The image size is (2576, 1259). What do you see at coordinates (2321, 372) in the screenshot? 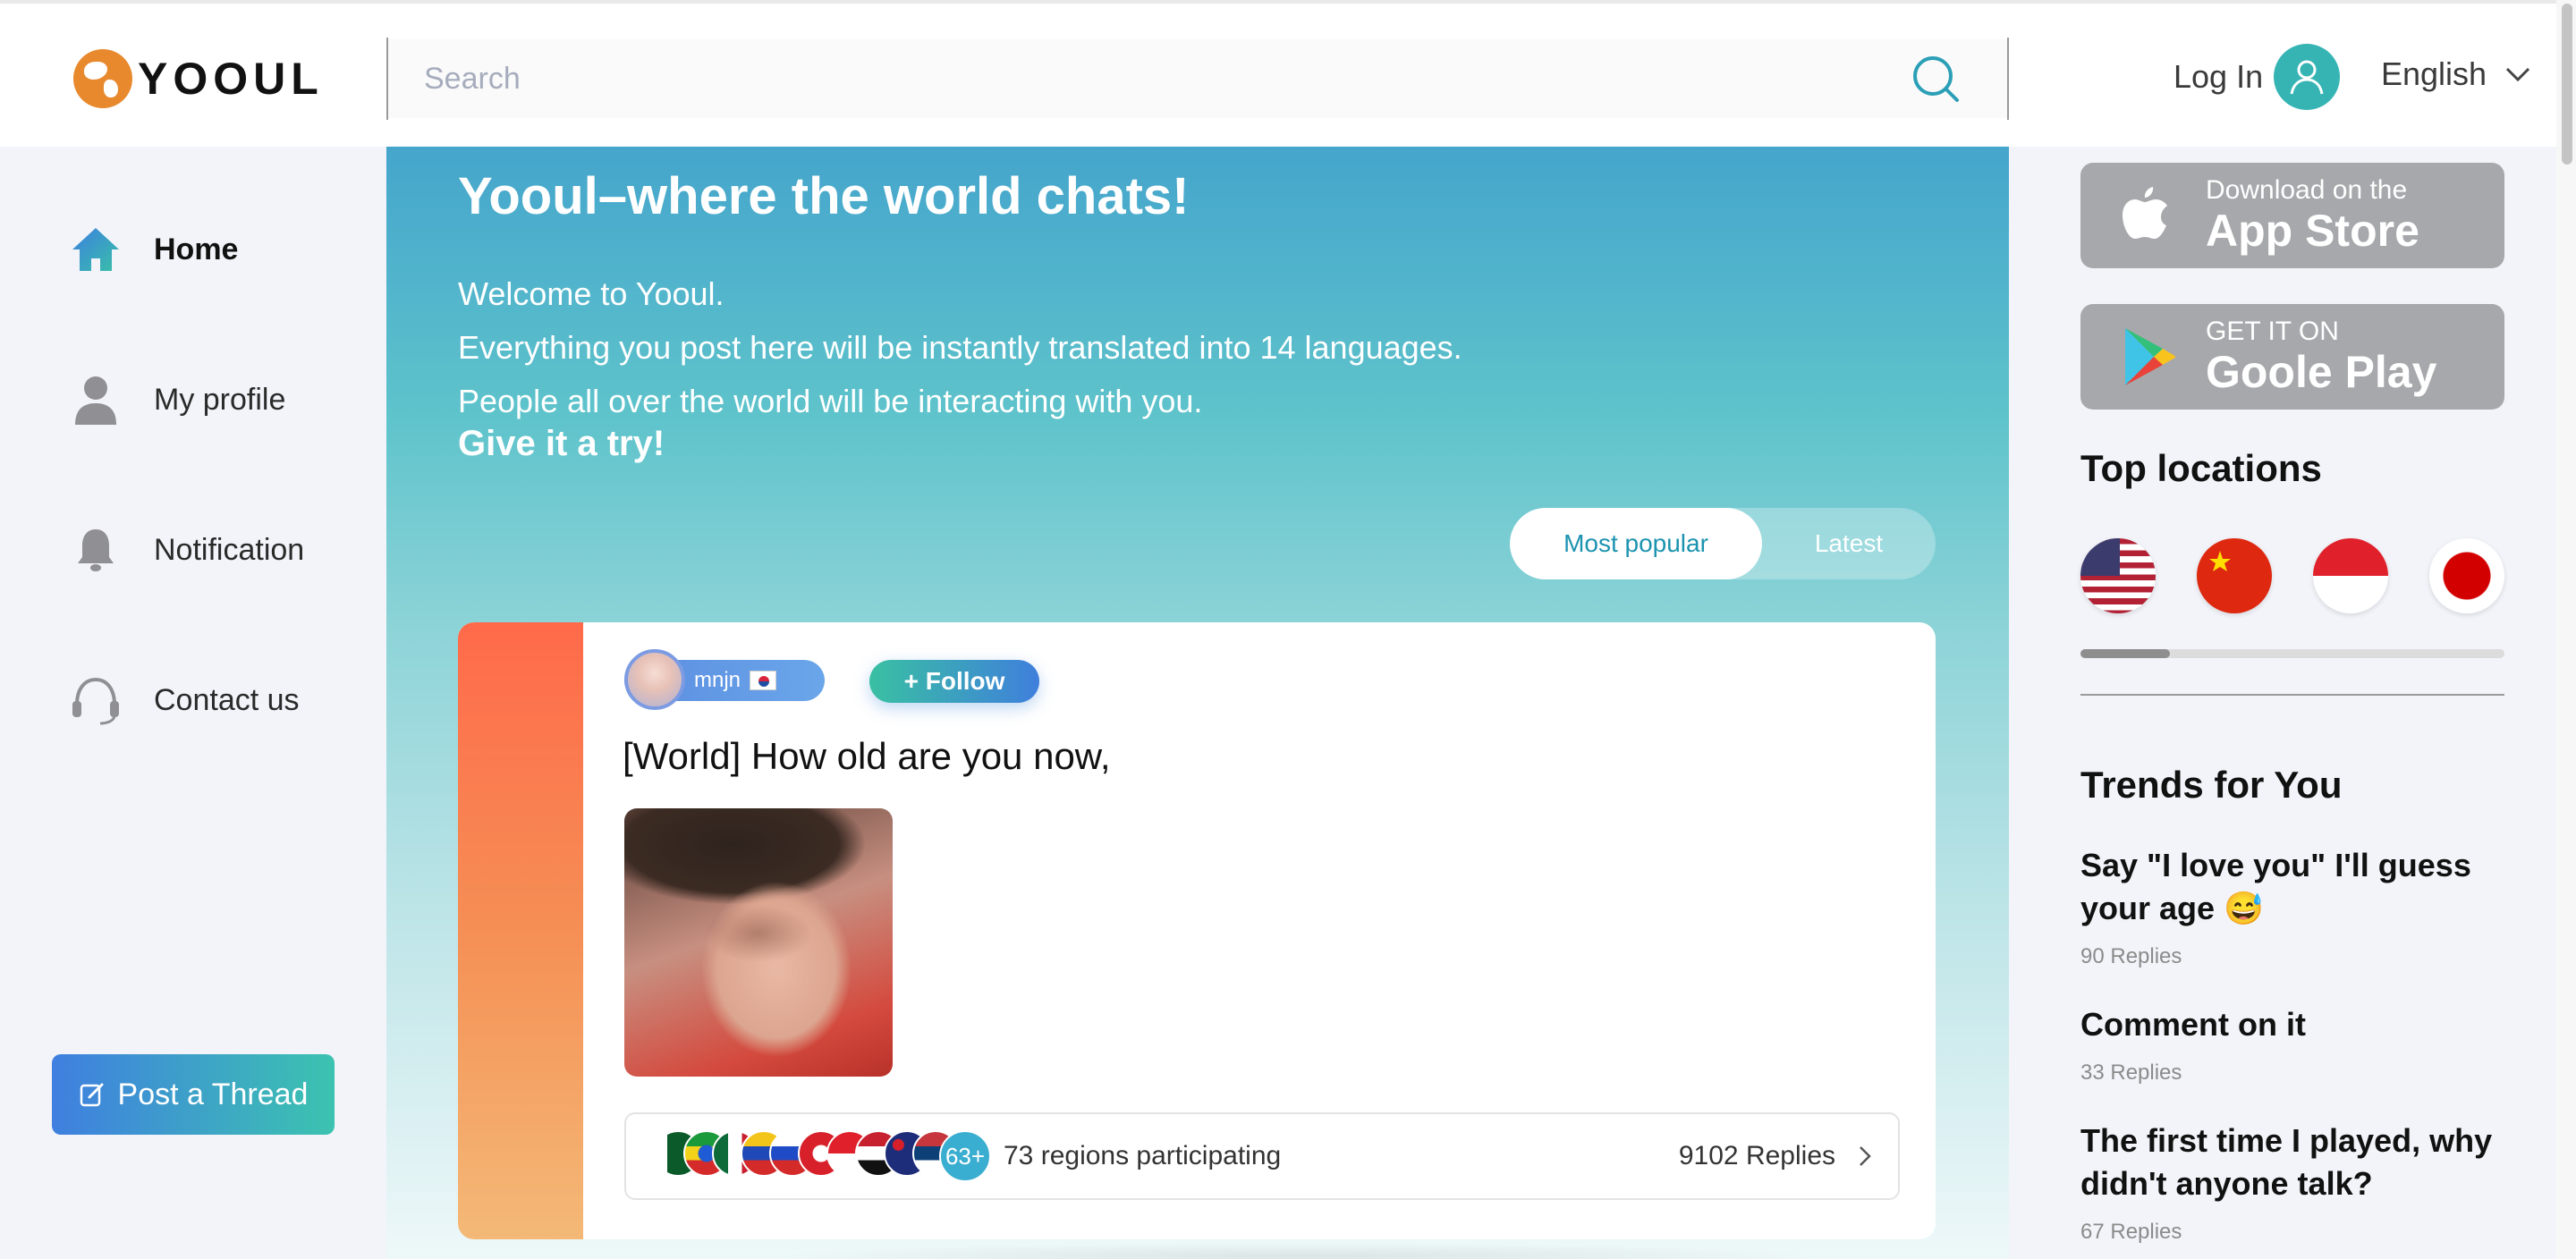
I see `google-play-big-text: Goole Play` at bounding box center [2321, 372].